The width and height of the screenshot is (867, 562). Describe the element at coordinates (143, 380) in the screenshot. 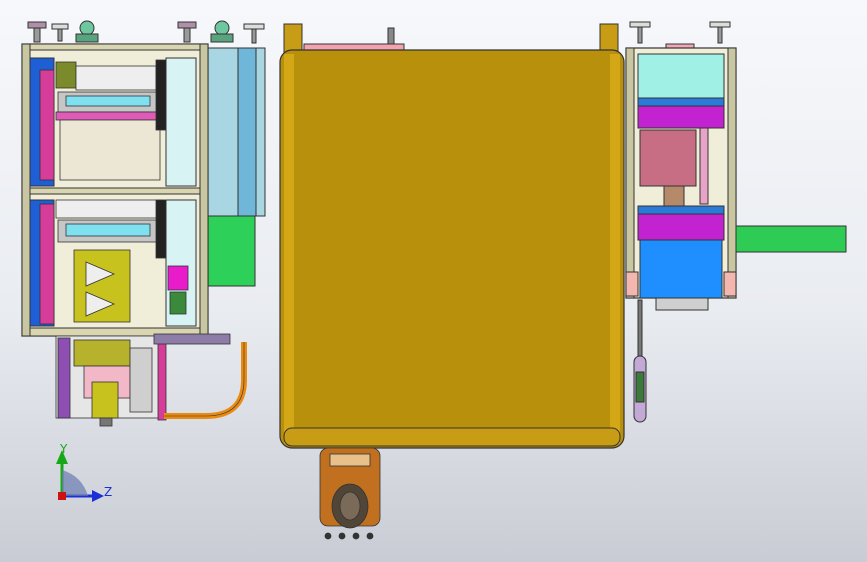

I see `base-assembly` at that location.